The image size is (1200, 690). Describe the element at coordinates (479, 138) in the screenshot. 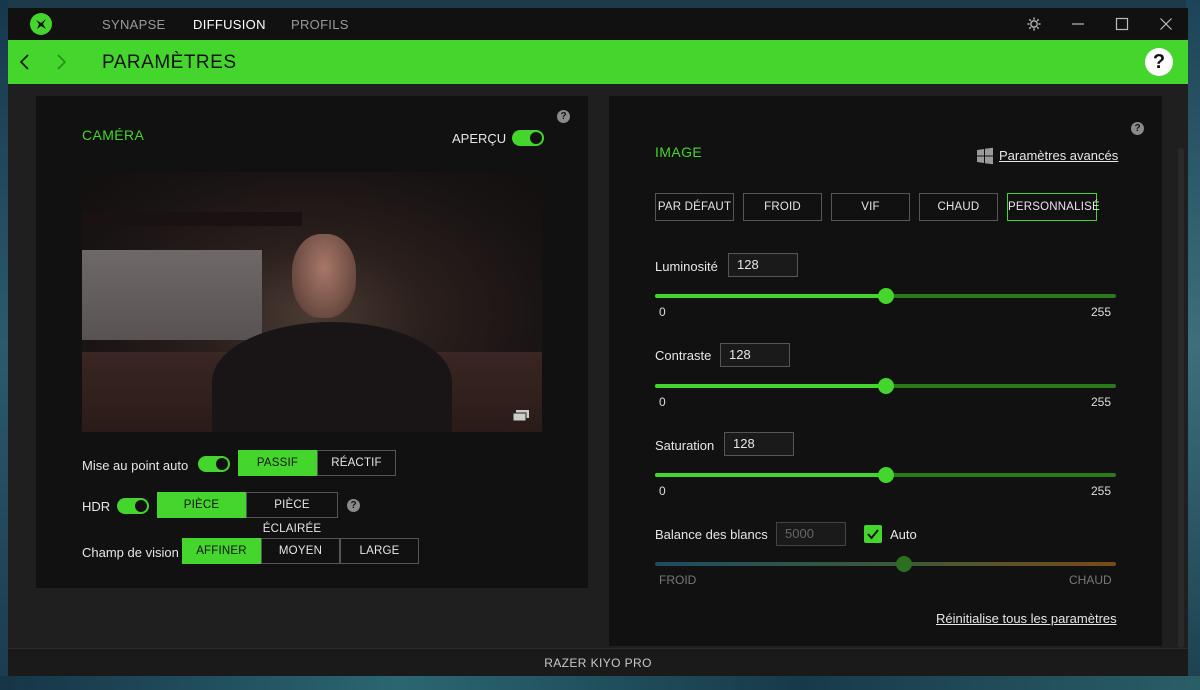

I see `preview-label: APERÇU` at that location.